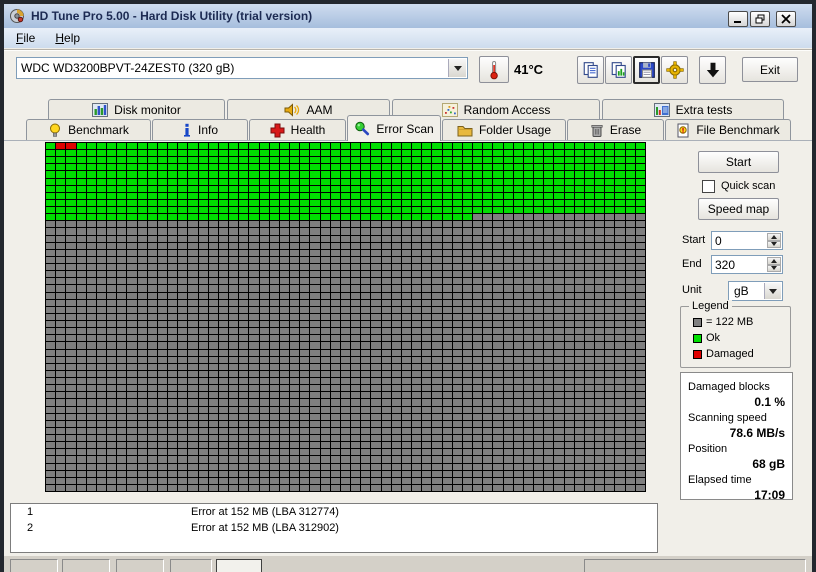 The width and height of the screenshot is (816, 572). What do you see at coordinates (25, 38) in the screenshot?
I see `menu-file: File` at bounding box center [25, 38].